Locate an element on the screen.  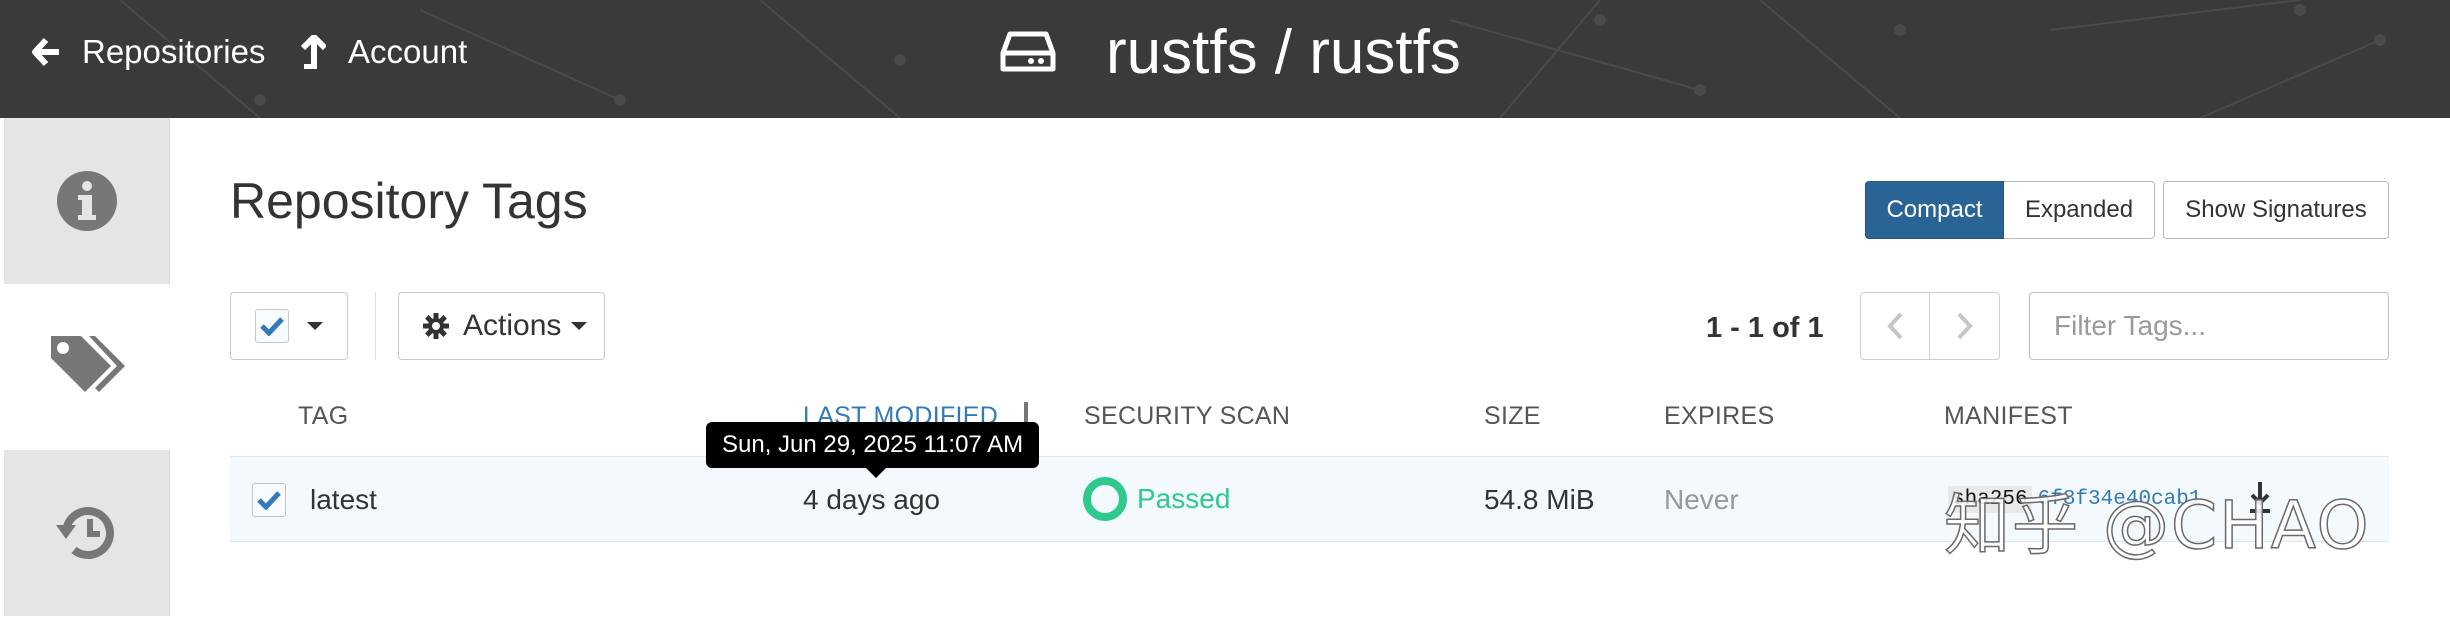
hard-drive-icon is located at coordinates (1028, 51).